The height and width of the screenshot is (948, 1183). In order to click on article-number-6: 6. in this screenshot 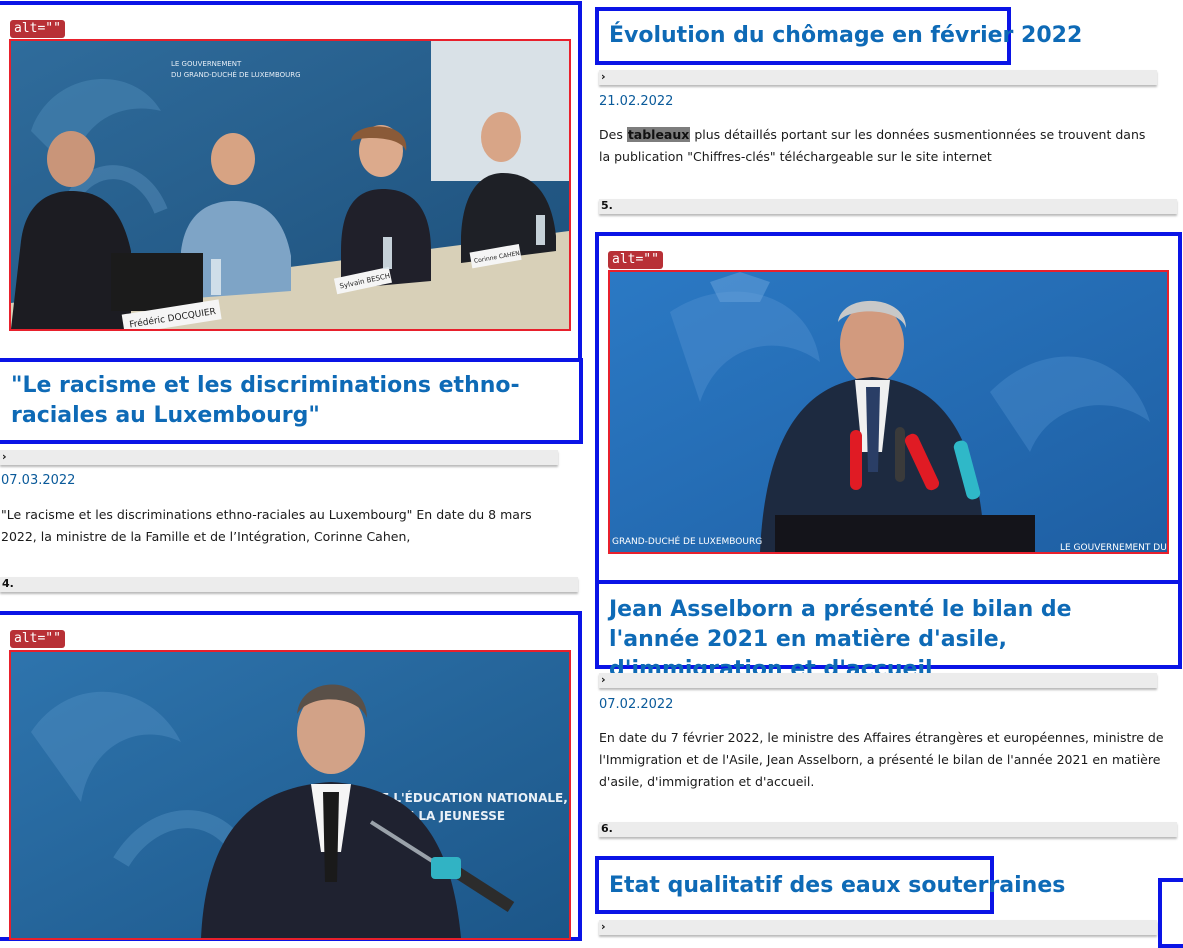, I will do `click(888, 829)`.